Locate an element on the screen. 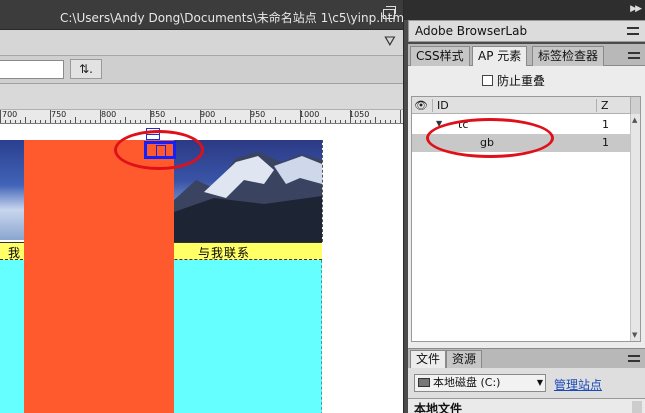 Image resolution: width=645 pixels, height=413 pixels. scroll-down-icon: ▼ is located at coordinates (634, 335).